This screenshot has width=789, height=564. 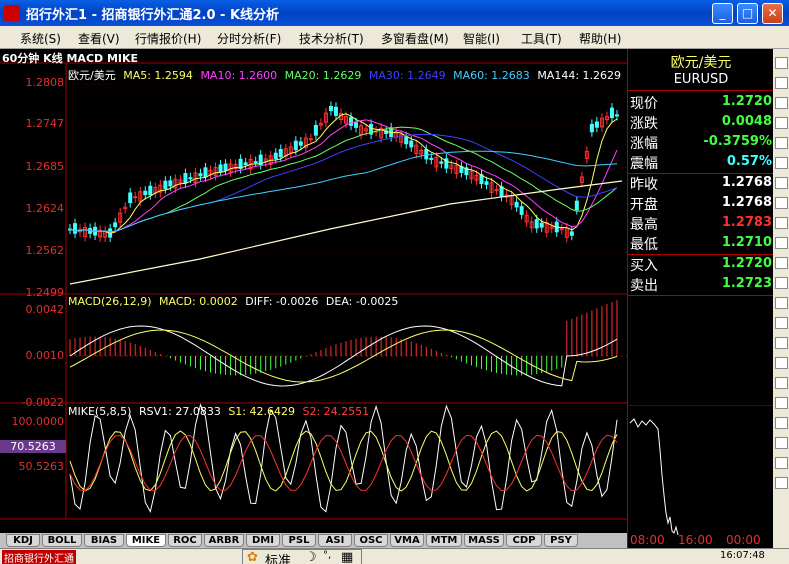 I want to click on keyboard-icon: ▦, so click(x=347, y=557).